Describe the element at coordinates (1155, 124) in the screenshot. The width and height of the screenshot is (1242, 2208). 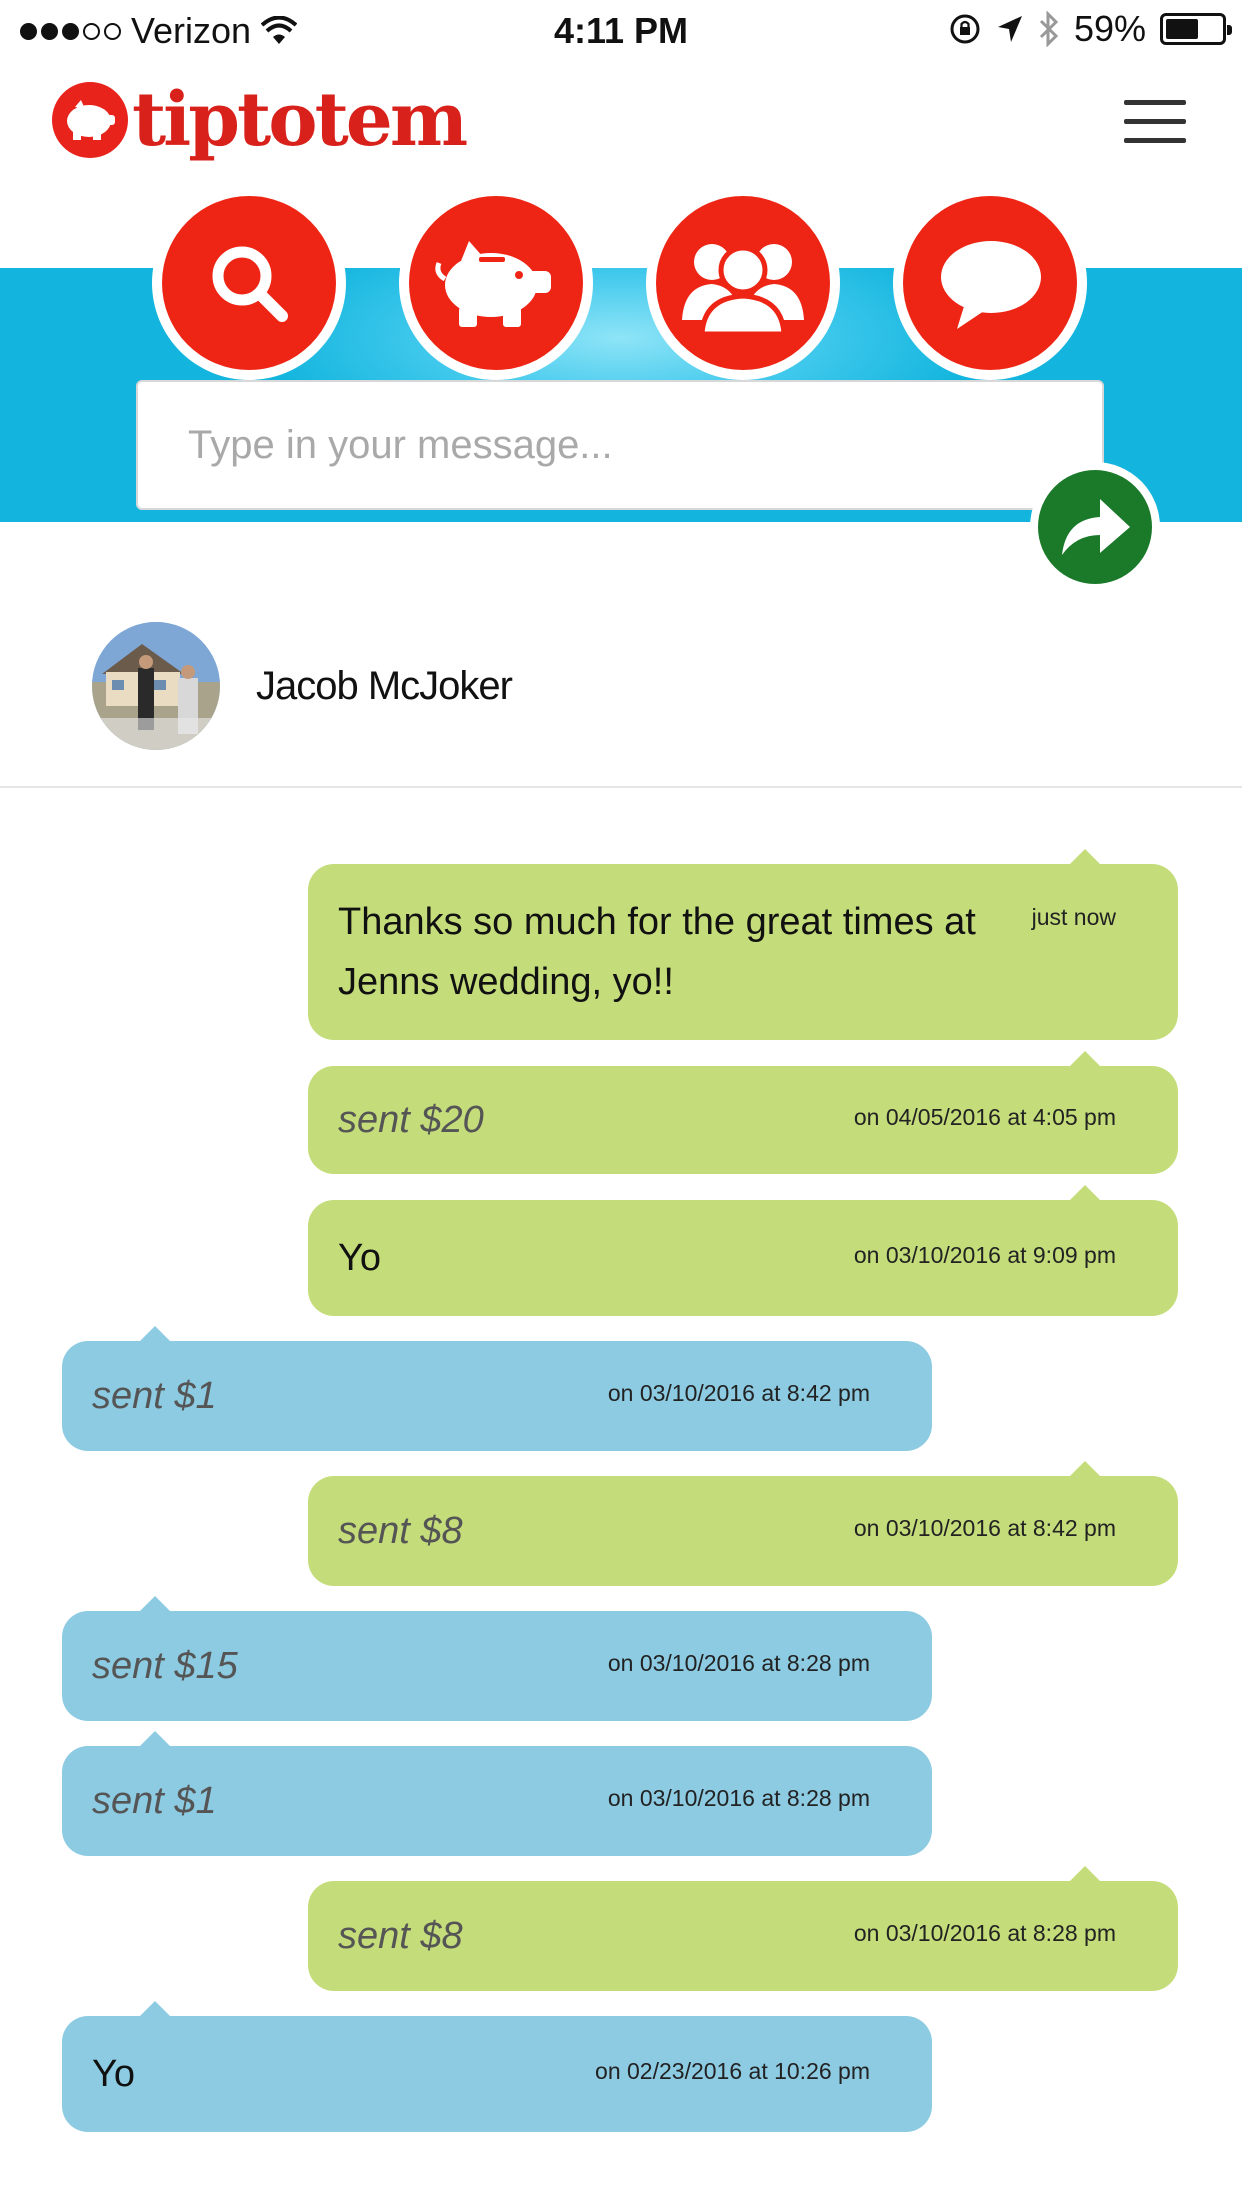
I see `hamburger-menu-icon` at that location.